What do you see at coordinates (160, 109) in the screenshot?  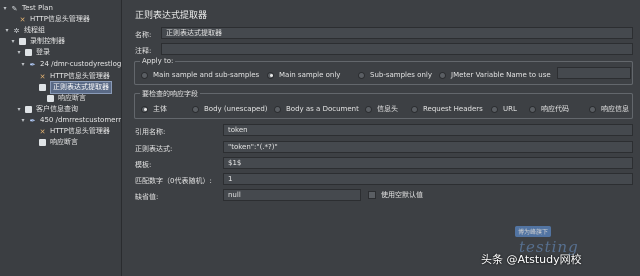 I see `radio-label: 主体` at bounding box center [160, 109].